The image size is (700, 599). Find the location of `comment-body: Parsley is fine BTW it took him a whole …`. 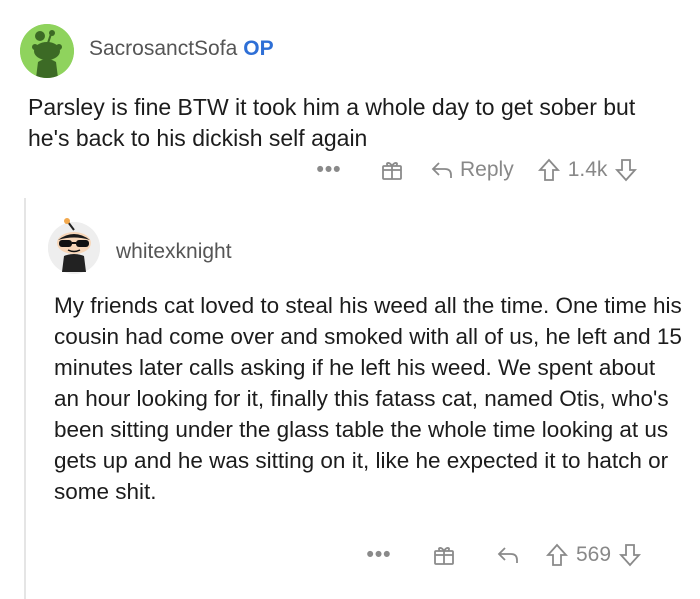

comment-body: Parsley is fine BTW it took him a whole … is located at coordinates (332, 122).